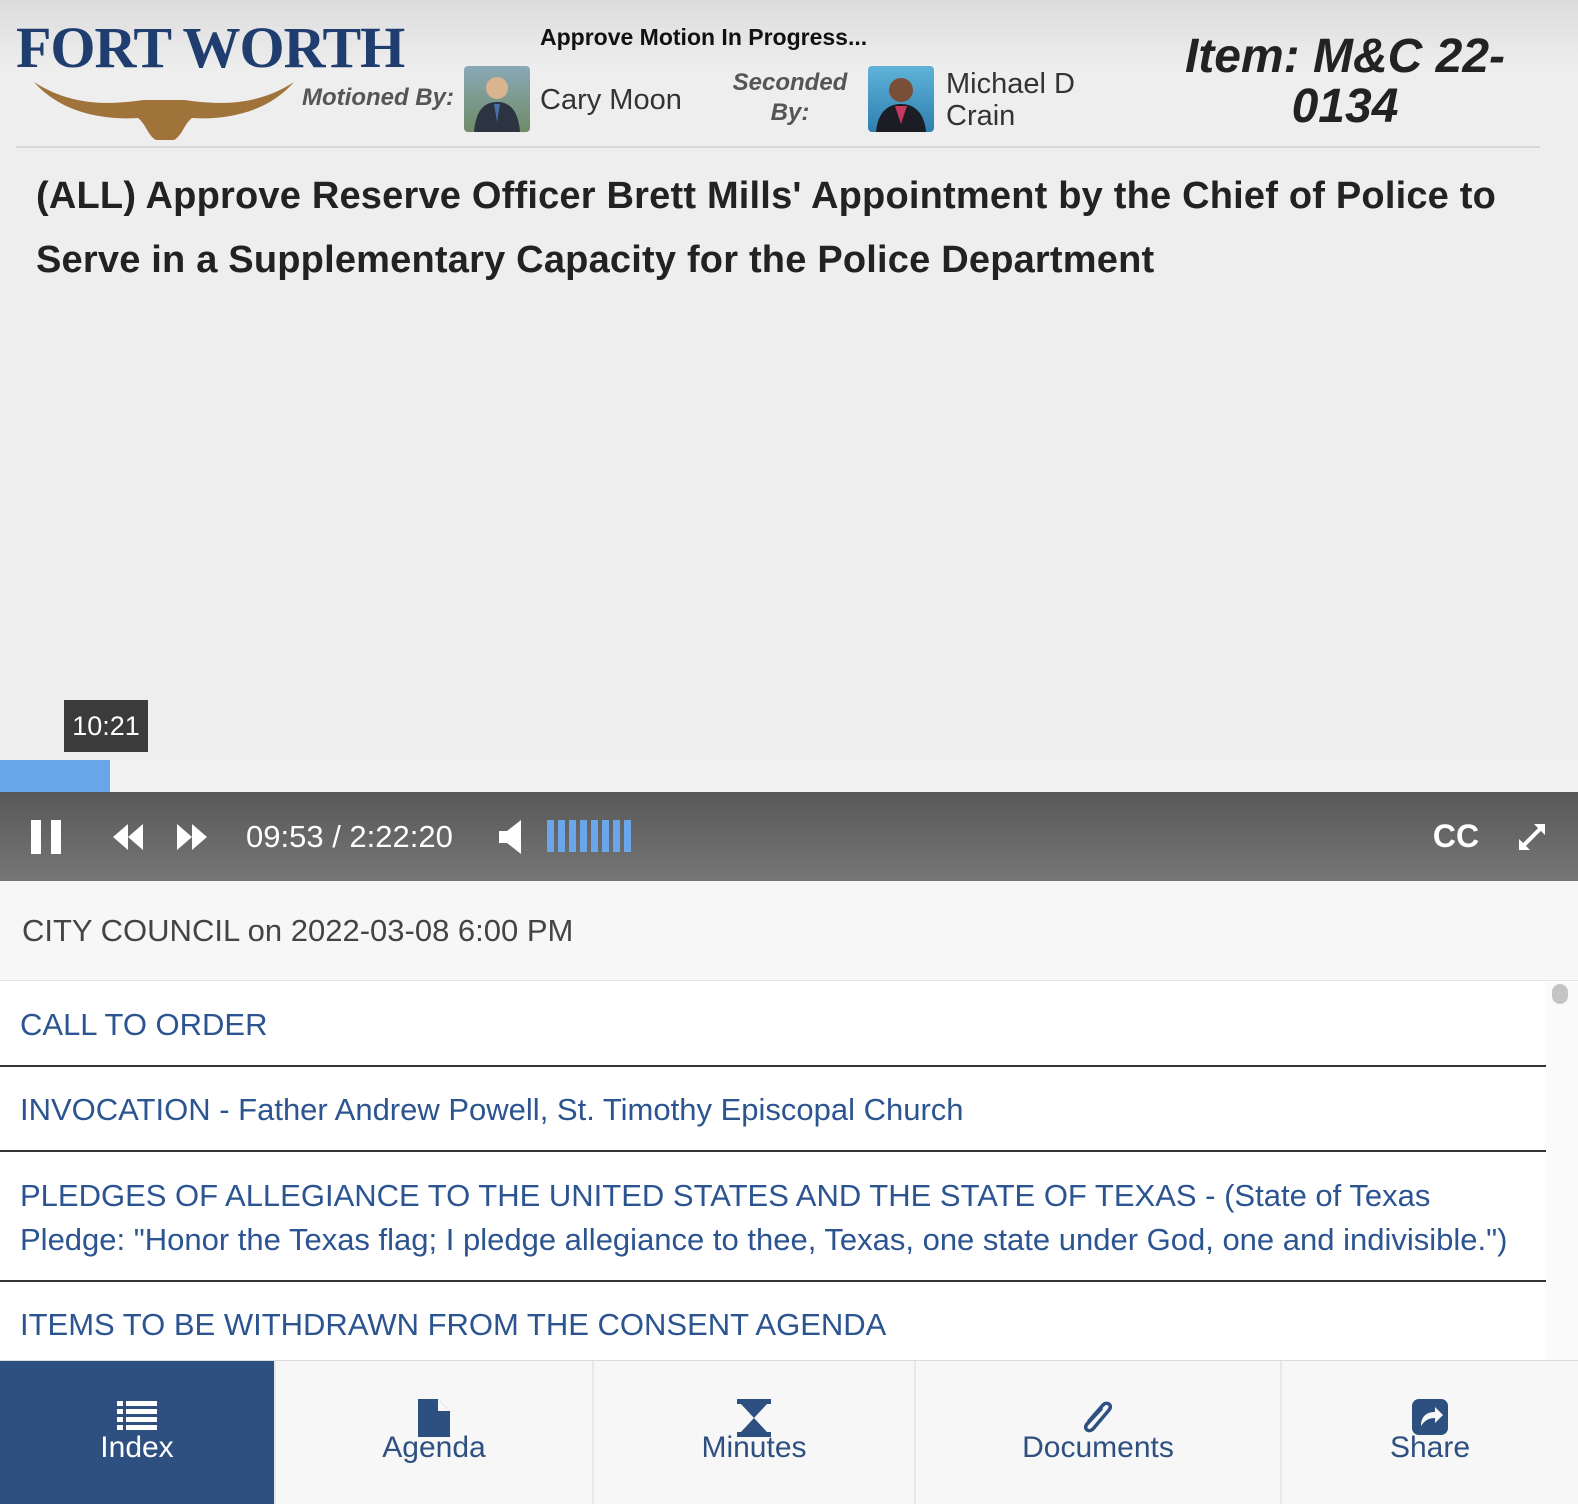 The height and width of the screenshot is (1504, 1578). What do you see at coordinates (349, 836) in the screenshot?
I see `time-display: 09:53 / 2:22:20` at bounding box center [349, 836].